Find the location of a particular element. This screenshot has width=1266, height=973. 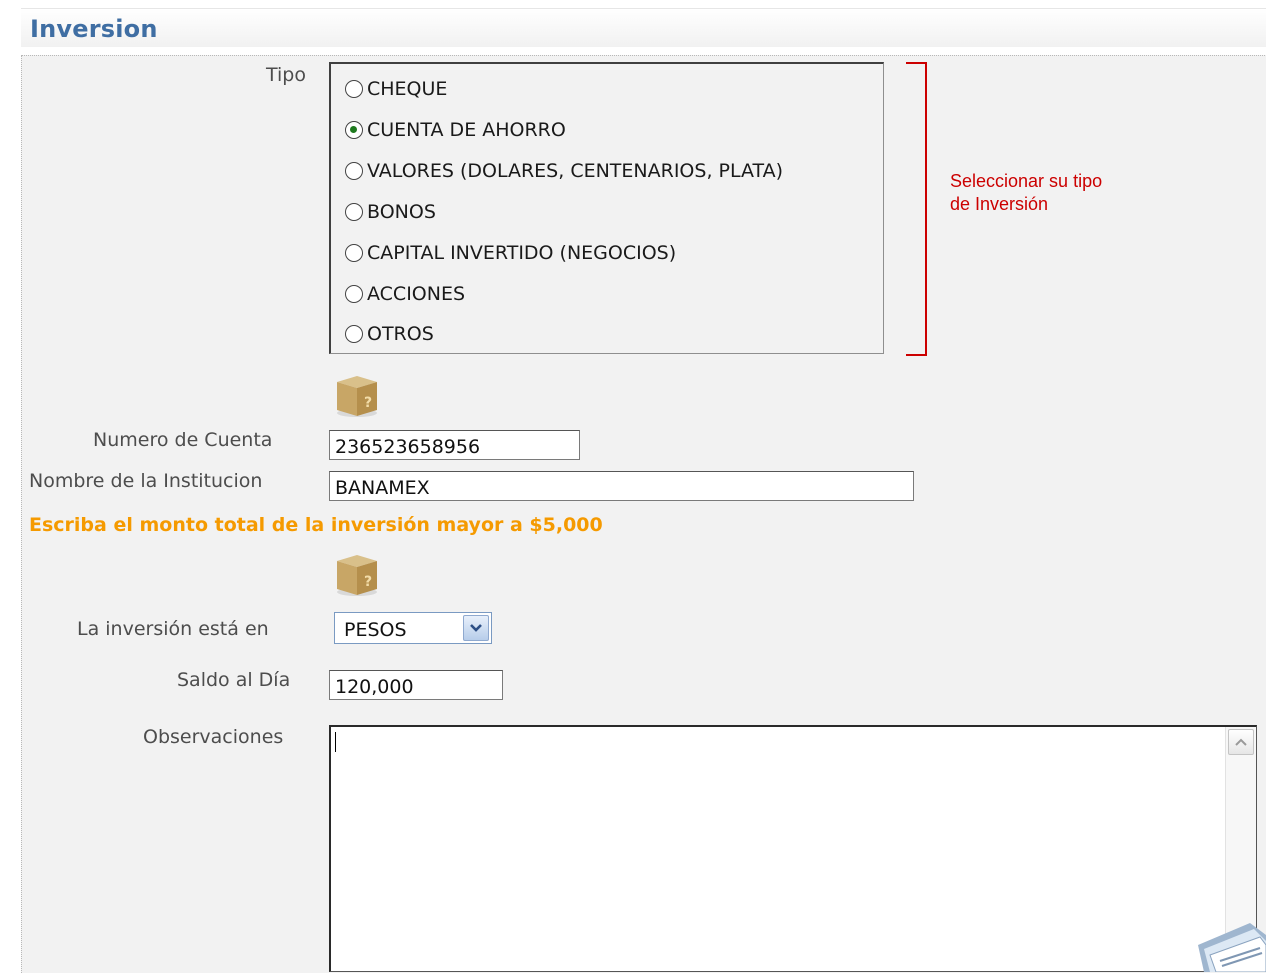

nombre-institucion-input: BANAMEX is located at coordinates (621, 486).